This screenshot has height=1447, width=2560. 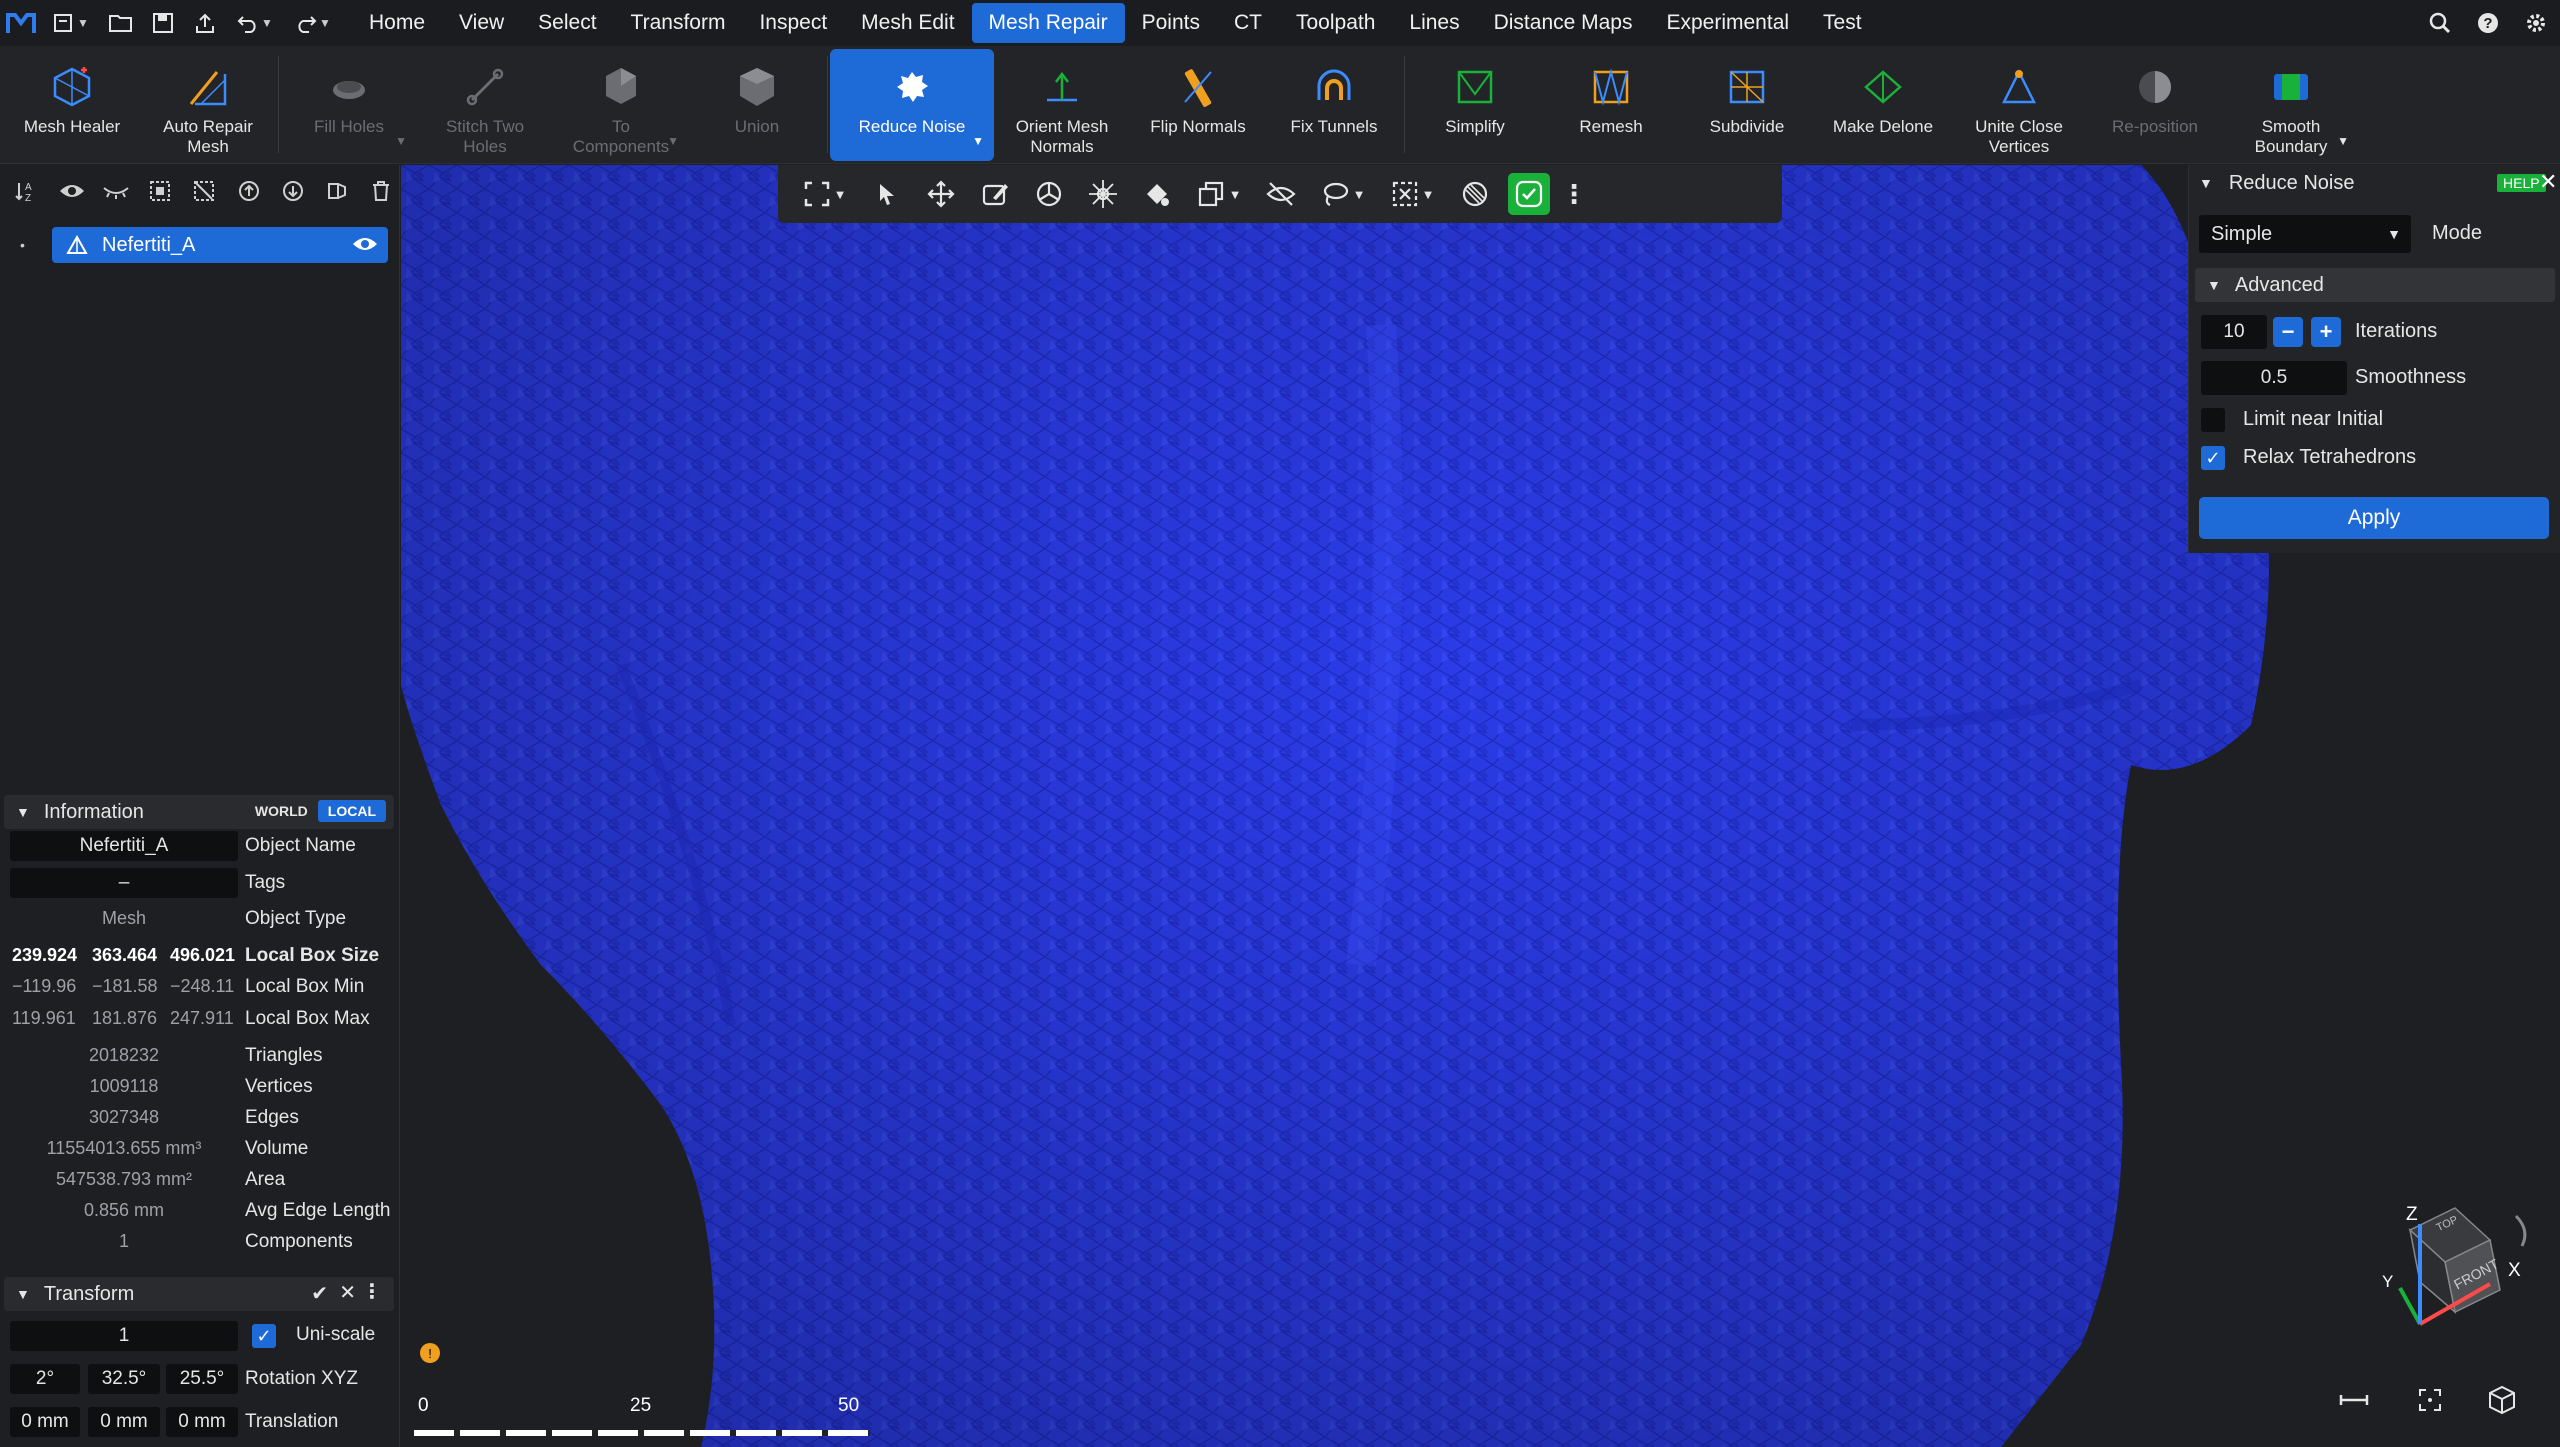 I want to click on mirror-icon, so click(x=337, y=191).